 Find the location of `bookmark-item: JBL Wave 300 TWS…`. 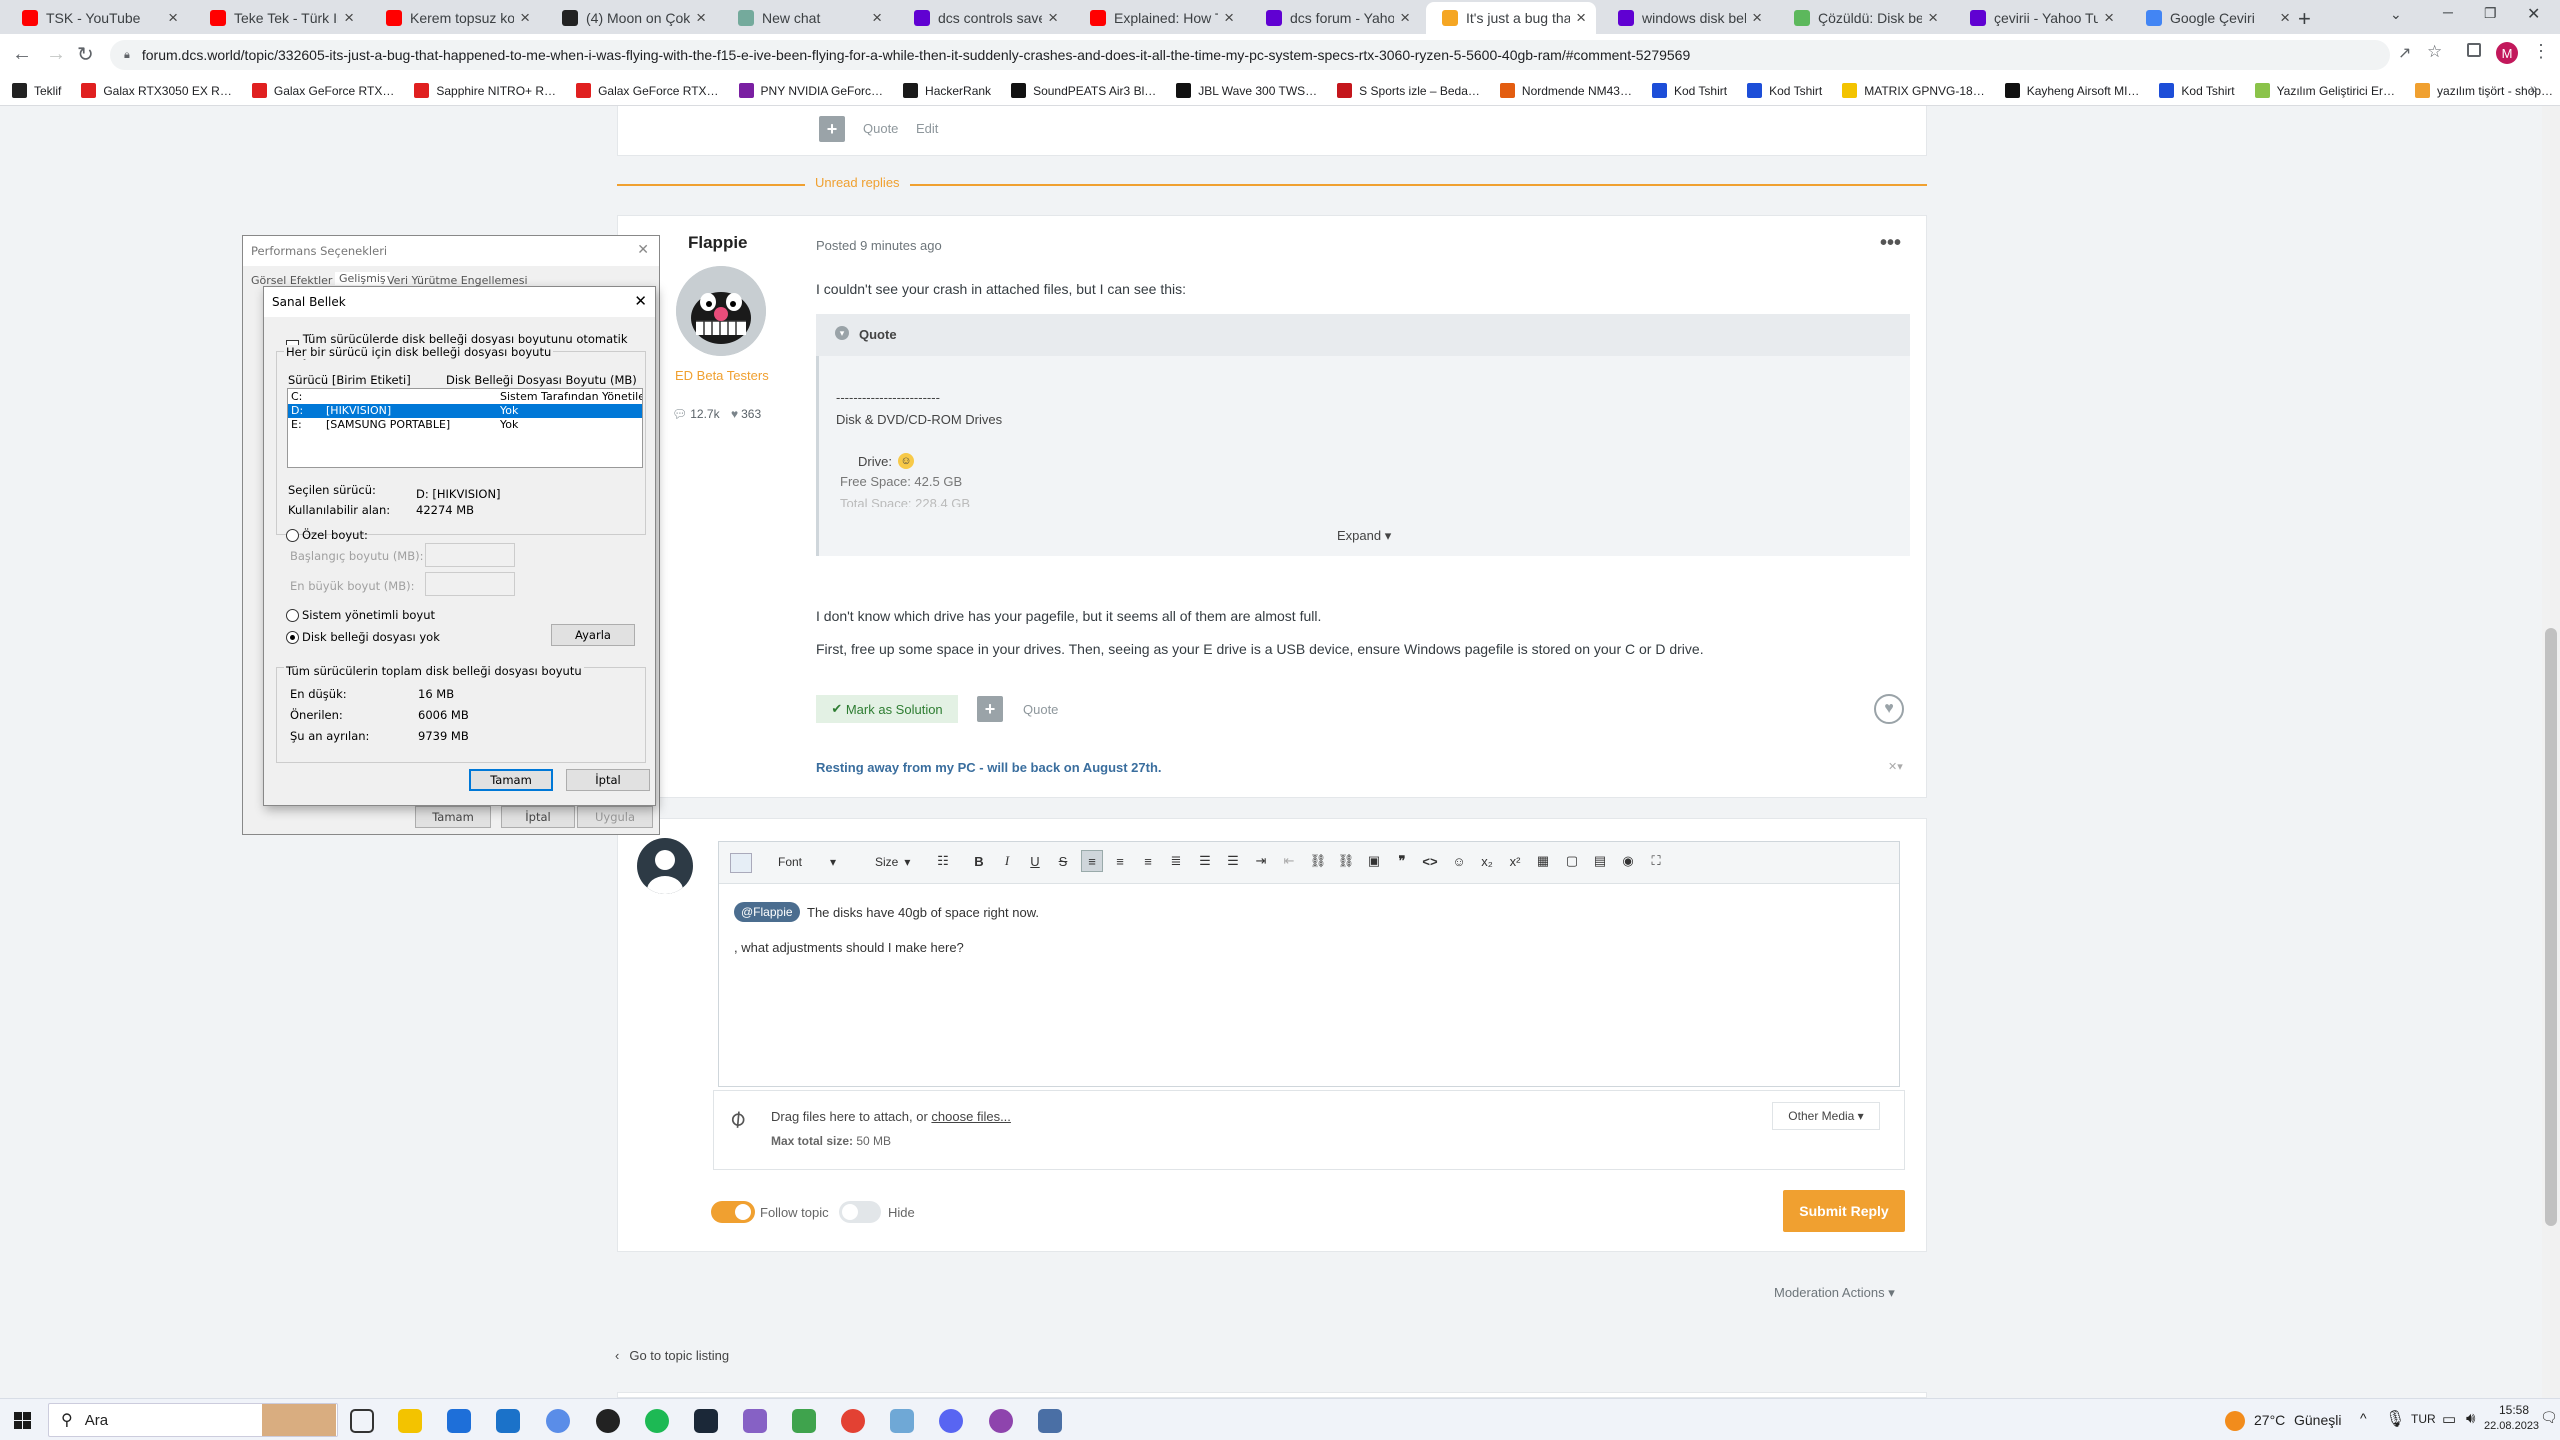

bookmark-item: JBL Wave 300 TWS… is located at coordinates (1246, 90).